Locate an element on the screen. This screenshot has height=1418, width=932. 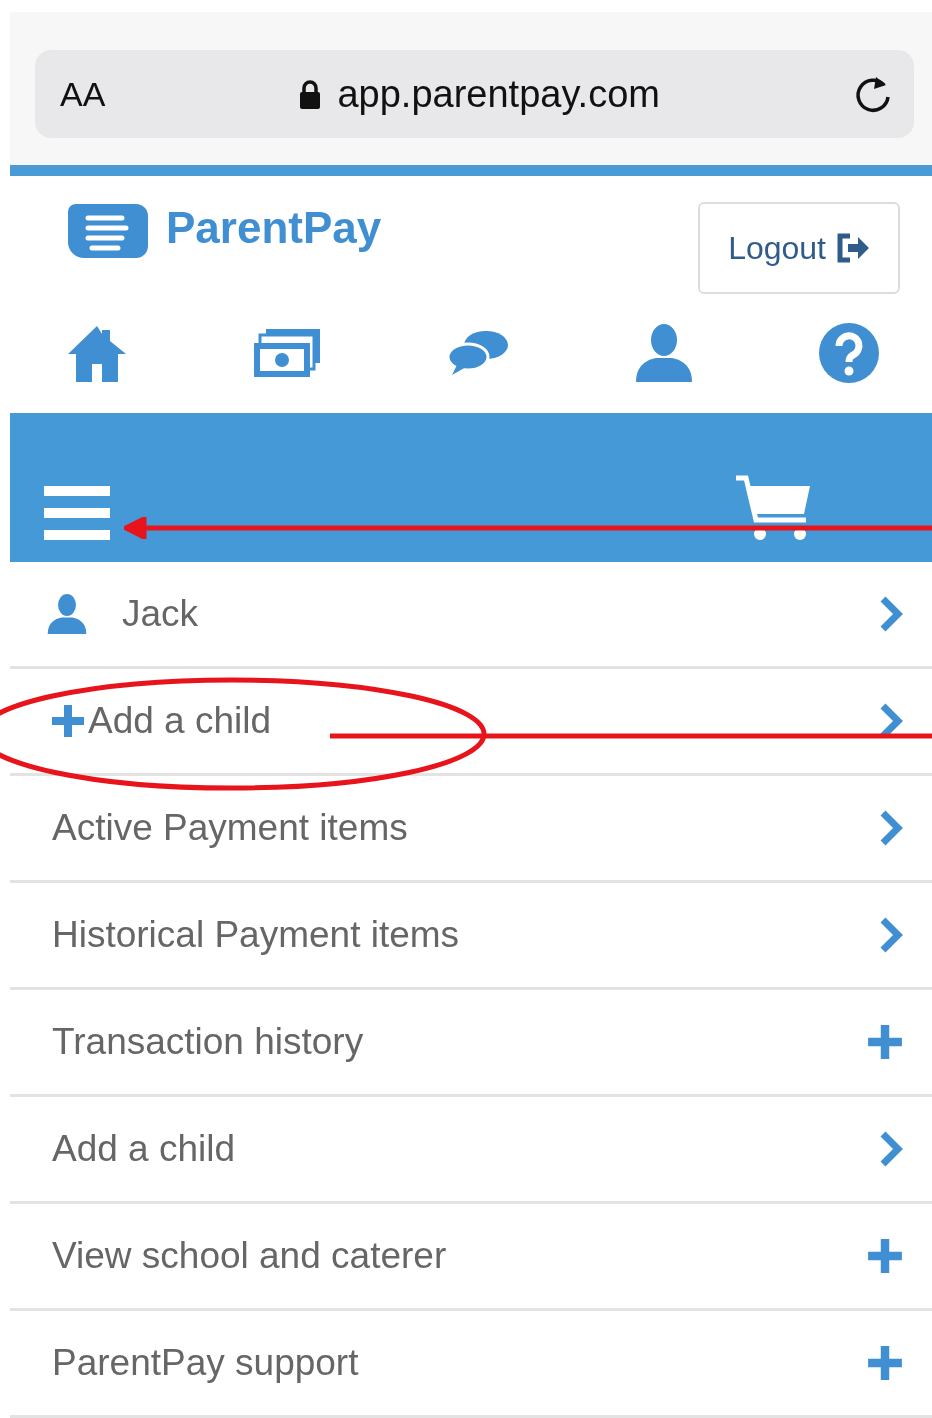
menu-item: Jack is located at coordinates (160, 614).